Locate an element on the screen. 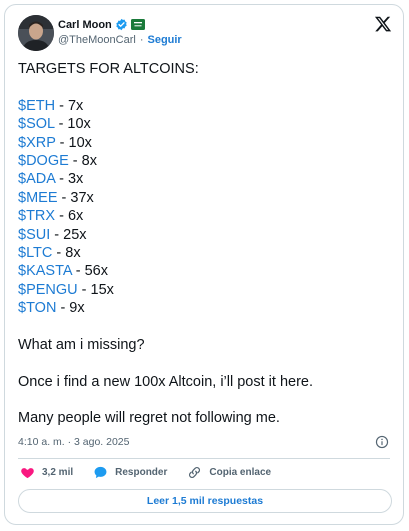 The height and width of the screenshot is (531, 409). divider is located at coordinates (204, 458).